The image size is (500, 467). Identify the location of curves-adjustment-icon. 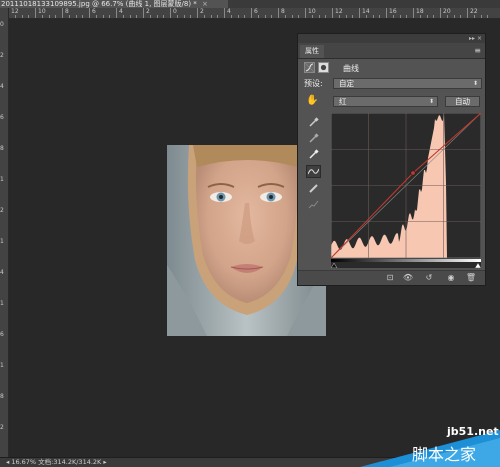
(309, 67).